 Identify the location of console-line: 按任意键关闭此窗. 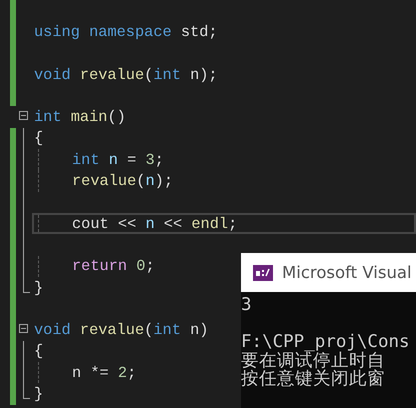
(313, 379).